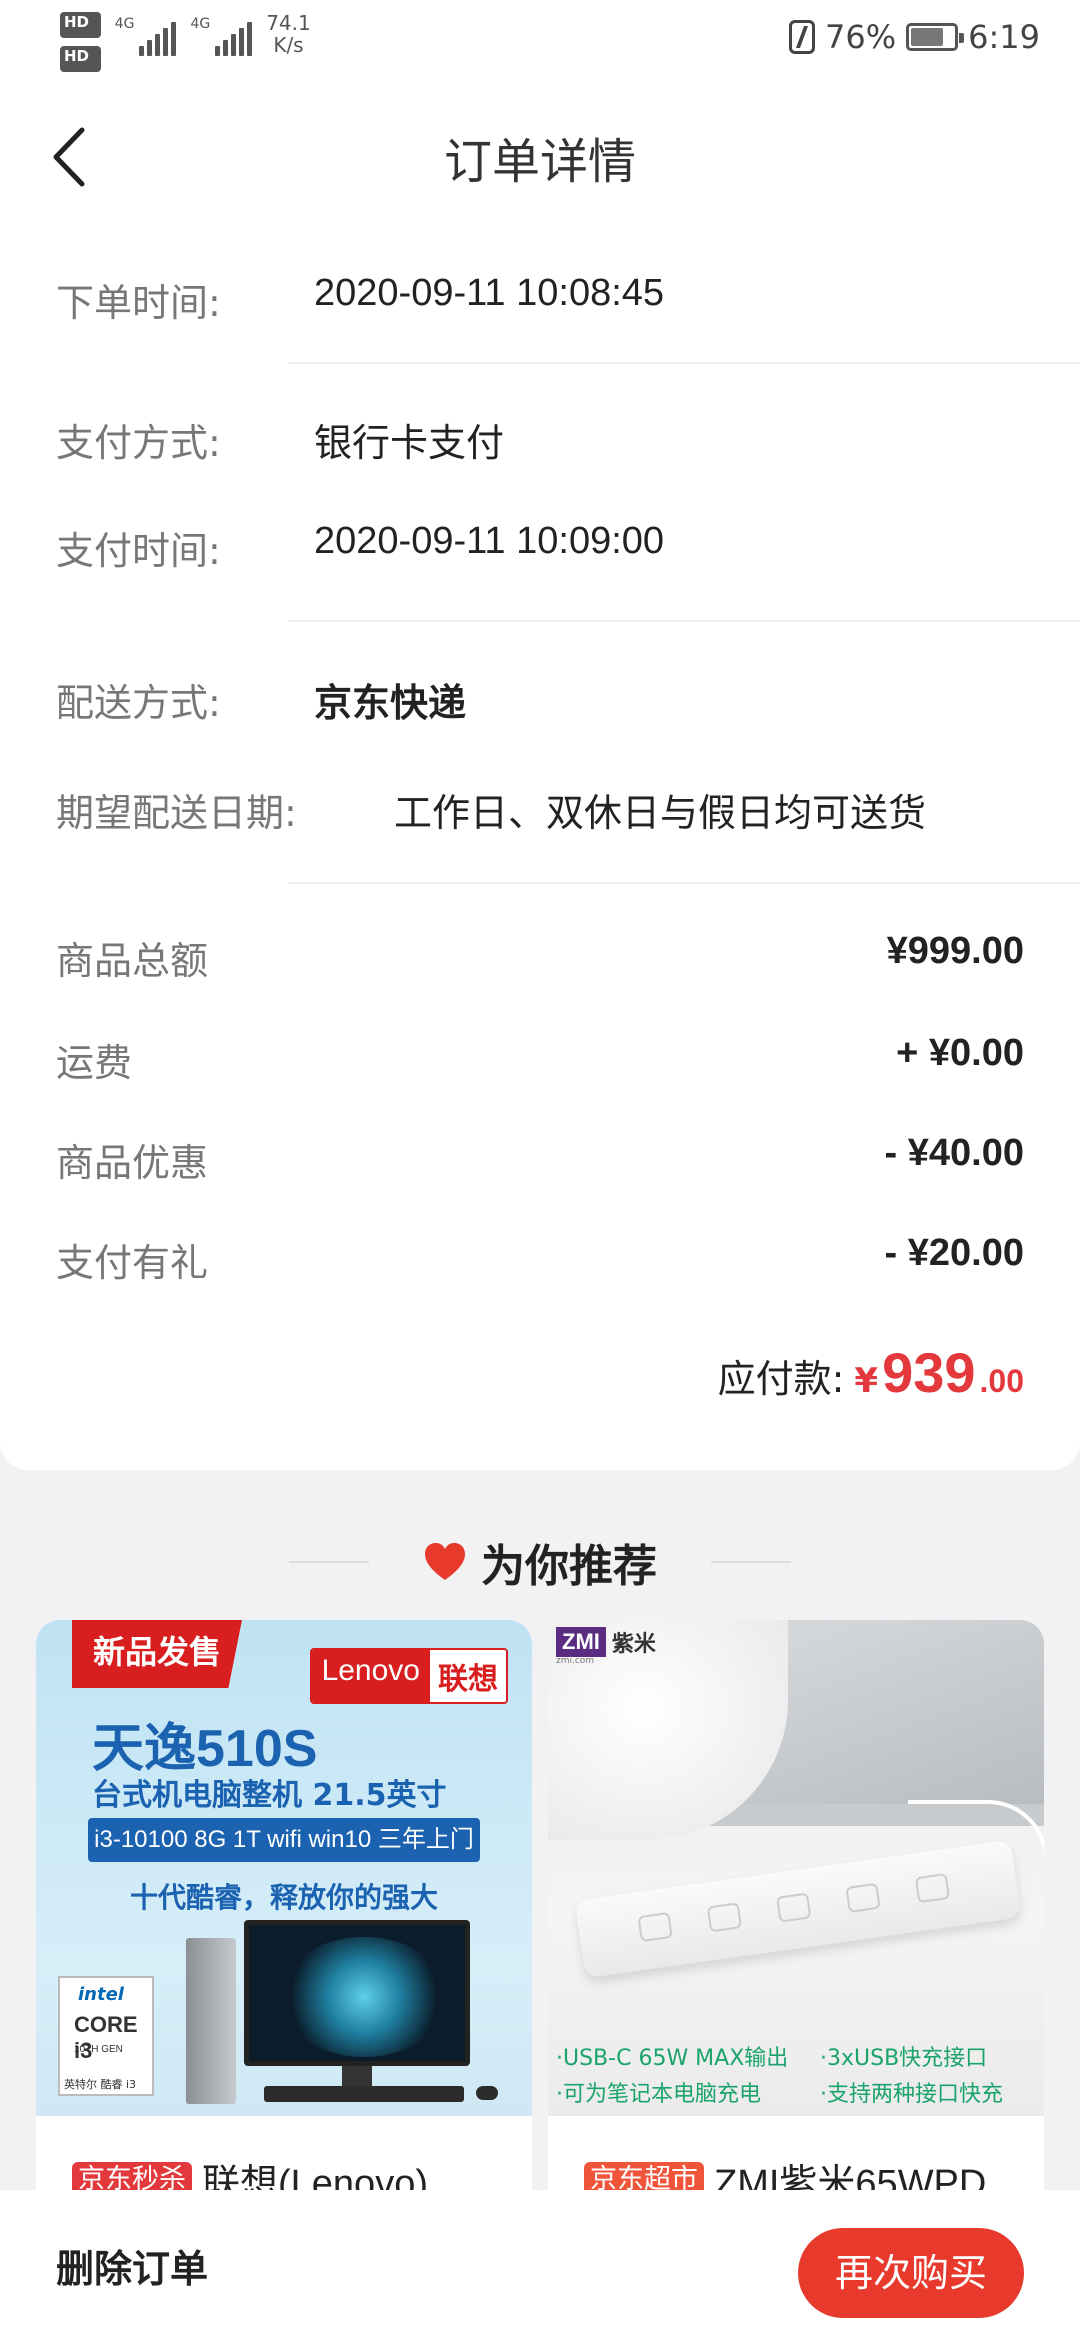 This screenshot has width=1080, height=2340. I want to click on zmi-logo: ZMI 紫米 zmi.com, so click(606, 1646).